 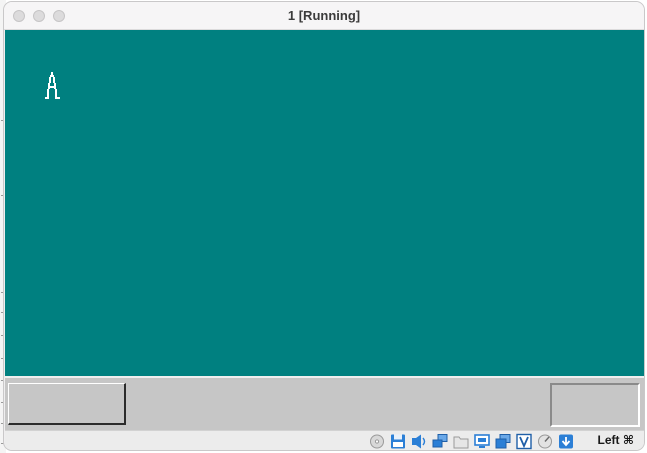 I want to click on compass-icon, so click(x=53, y=86).